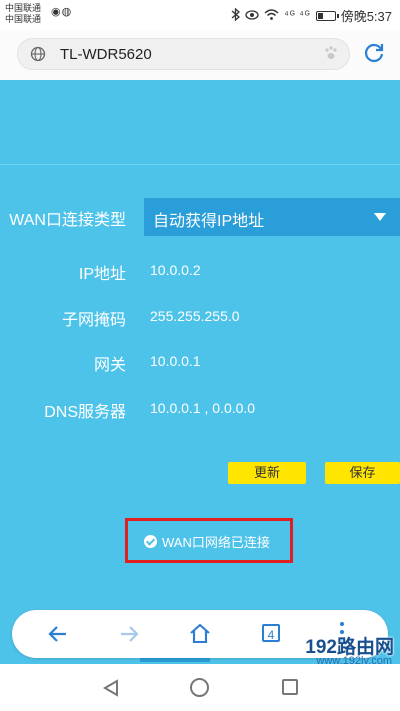  I want to click on status-bar: 中国联通 中国联通 ◉◍ ⁴ᴳ ⁴ᴳ 傍晚5:37, so click(200, 15).